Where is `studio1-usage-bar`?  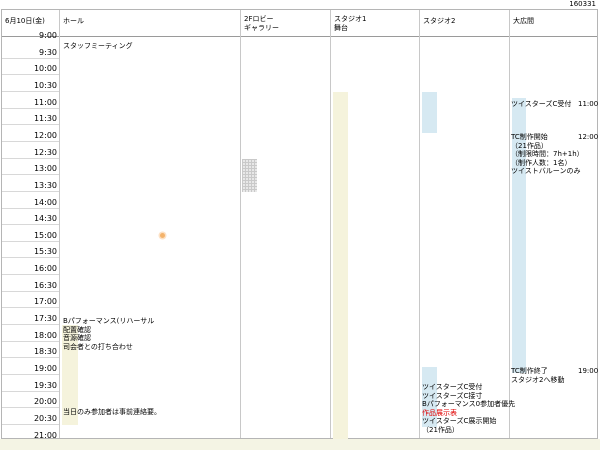 studio1-usage-bar is located at coordinates (340, 266).